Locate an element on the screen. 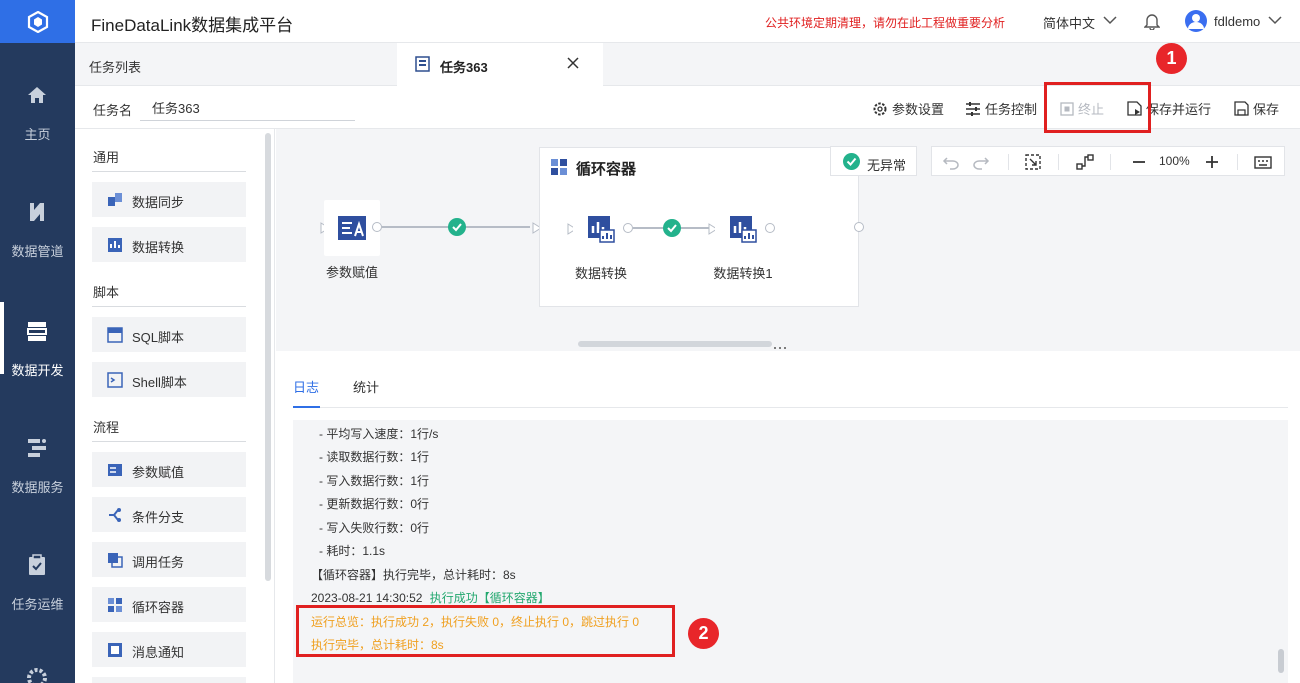 Image resolution: width=1300 pixels, height=683 pixels. nav-item-data-service: 数据服务 is located at coordinates (37, 482).